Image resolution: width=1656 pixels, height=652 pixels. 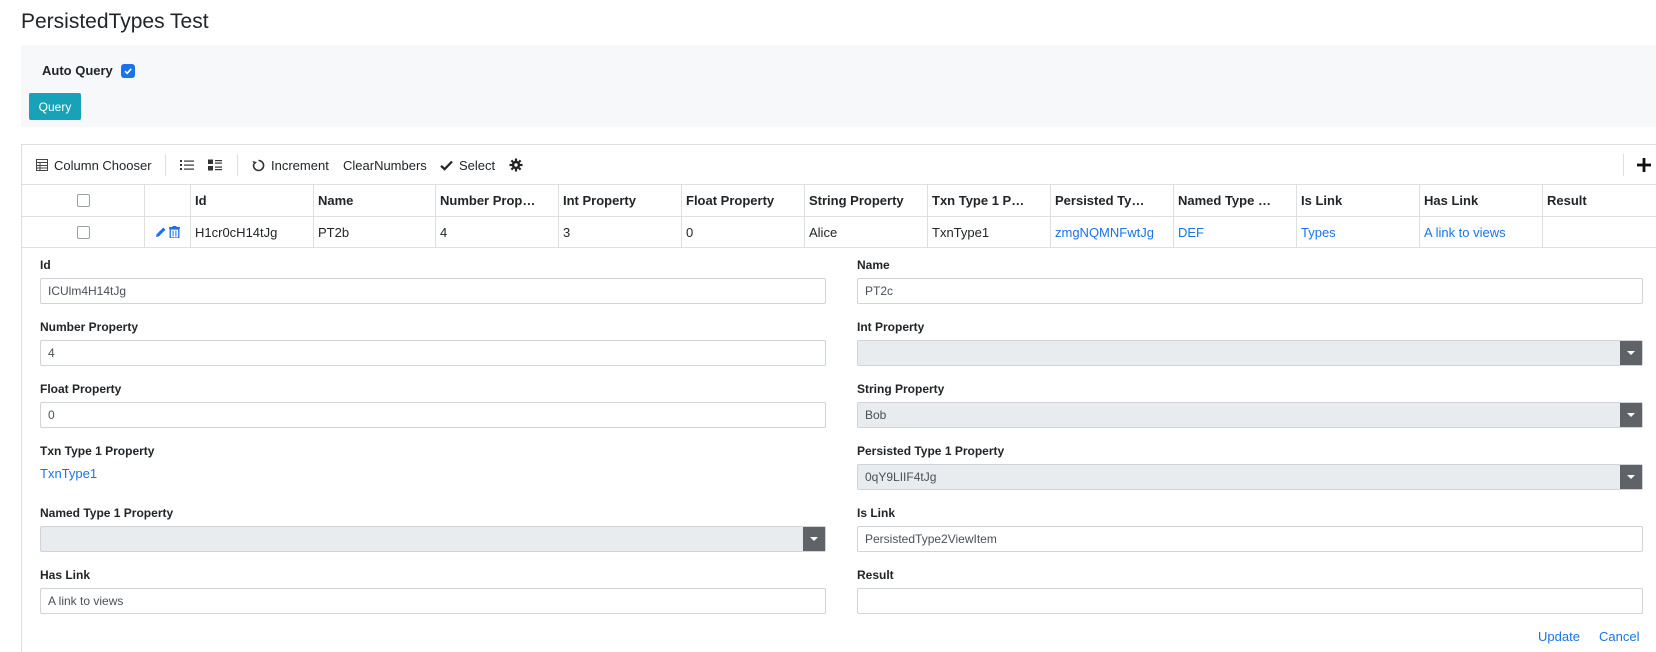 I want to click on header-is-link: Is Link, so click(x=1358, y=200).